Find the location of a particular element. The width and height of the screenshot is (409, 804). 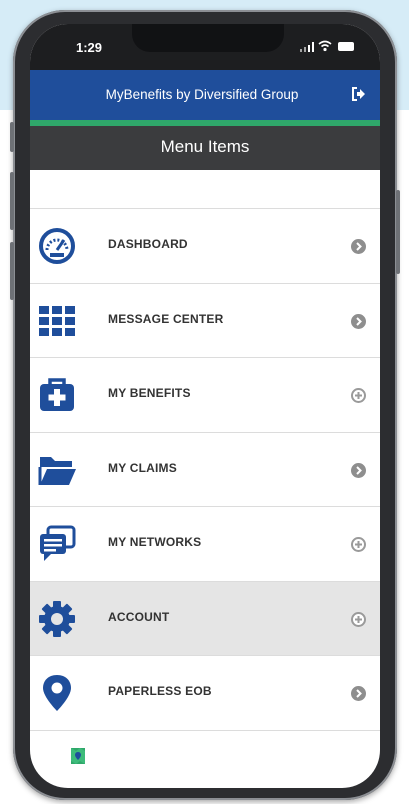

menu-item-dashboard: DASHBOARD is located at coordinates (205, 246).